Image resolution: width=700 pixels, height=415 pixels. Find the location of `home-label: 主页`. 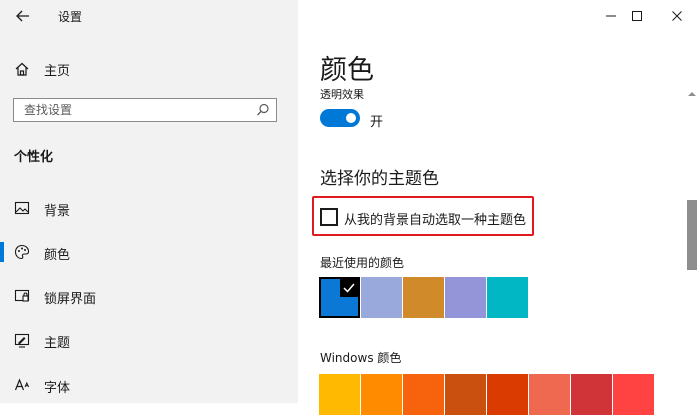

home-label: 主页 is located at coordinates (57, 71).